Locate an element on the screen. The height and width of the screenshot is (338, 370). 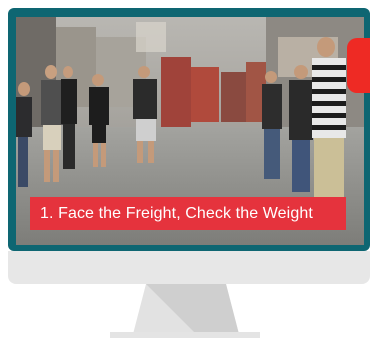
monitor-stand is located at coordinates (185, 311).